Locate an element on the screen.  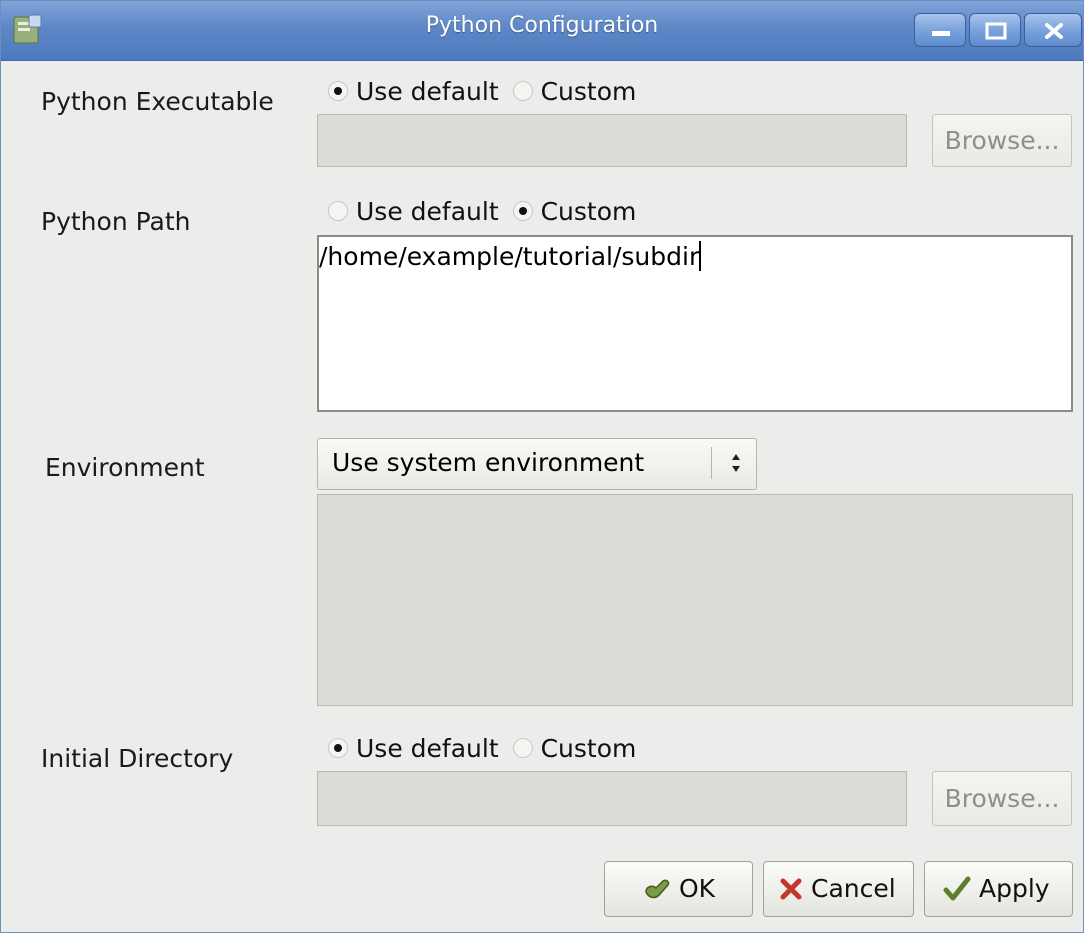
title-bar: Python Configuration is located at coordinates (542, 31).